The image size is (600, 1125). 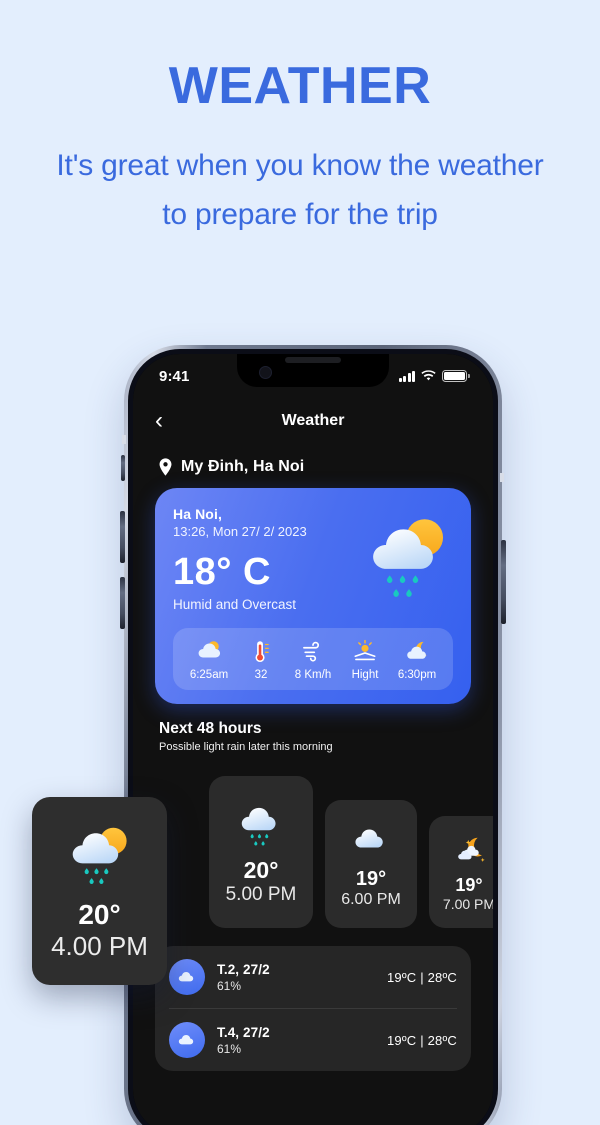 I want to click on hourly-forecast-list: 20° 5.00 PM 19° 6.00 PM 19° 7.00 PM, so click(x=324, y=848).